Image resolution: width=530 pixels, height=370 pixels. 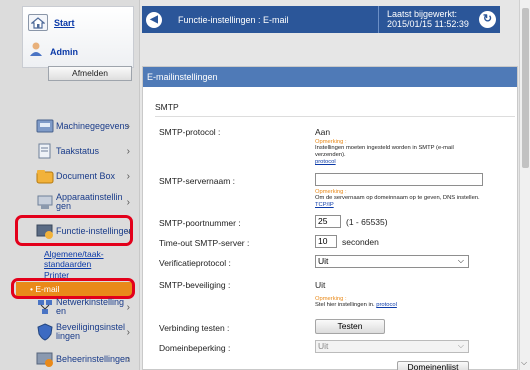 What do you see at coordinates (392, 261) in the screenshot?
I see `verification-protocol-select: Uit ⌵` at bounding box center [392, 261].